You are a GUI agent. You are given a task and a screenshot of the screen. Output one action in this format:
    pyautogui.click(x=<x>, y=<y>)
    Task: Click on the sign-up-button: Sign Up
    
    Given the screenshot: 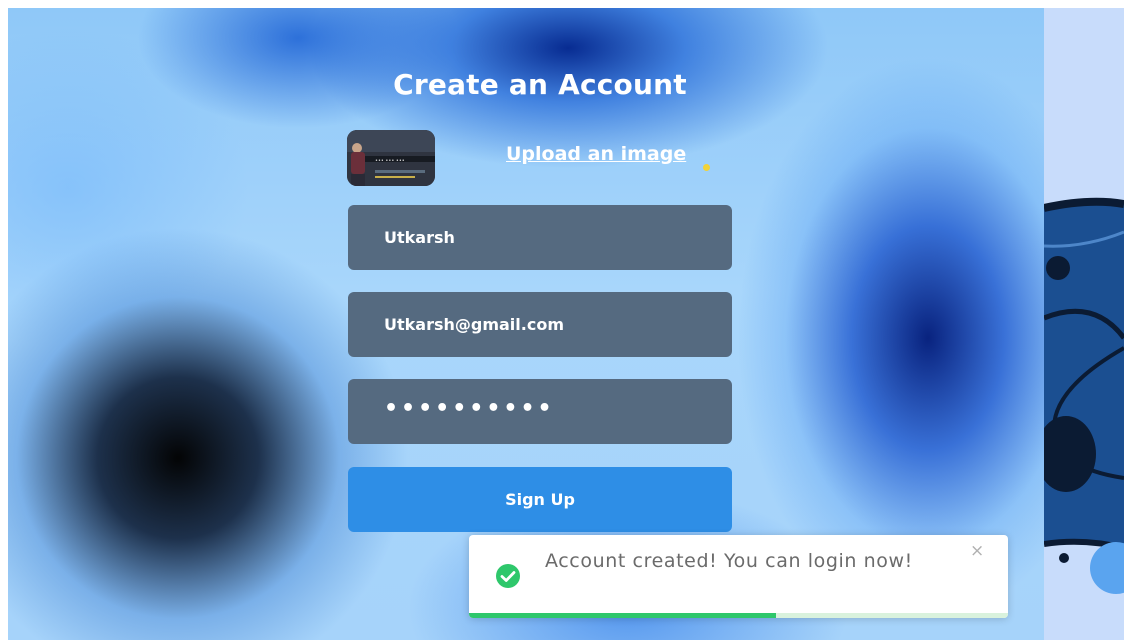 What is the action you would take?
    pyautogui.click(x=540, y=499)
    